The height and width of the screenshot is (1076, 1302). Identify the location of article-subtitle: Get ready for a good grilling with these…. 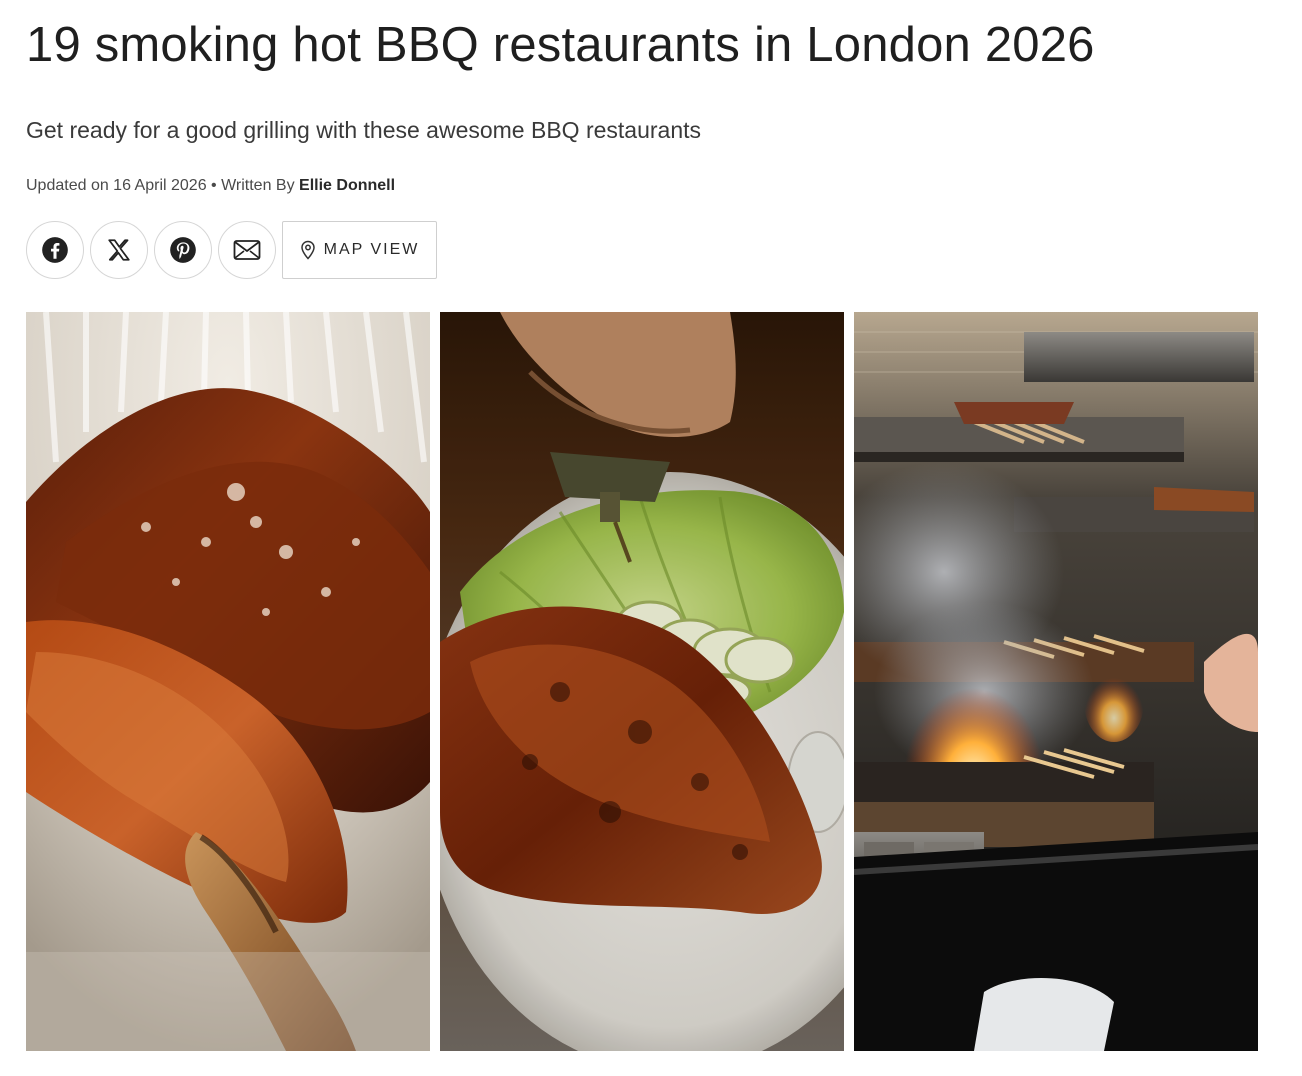
(364, 130).